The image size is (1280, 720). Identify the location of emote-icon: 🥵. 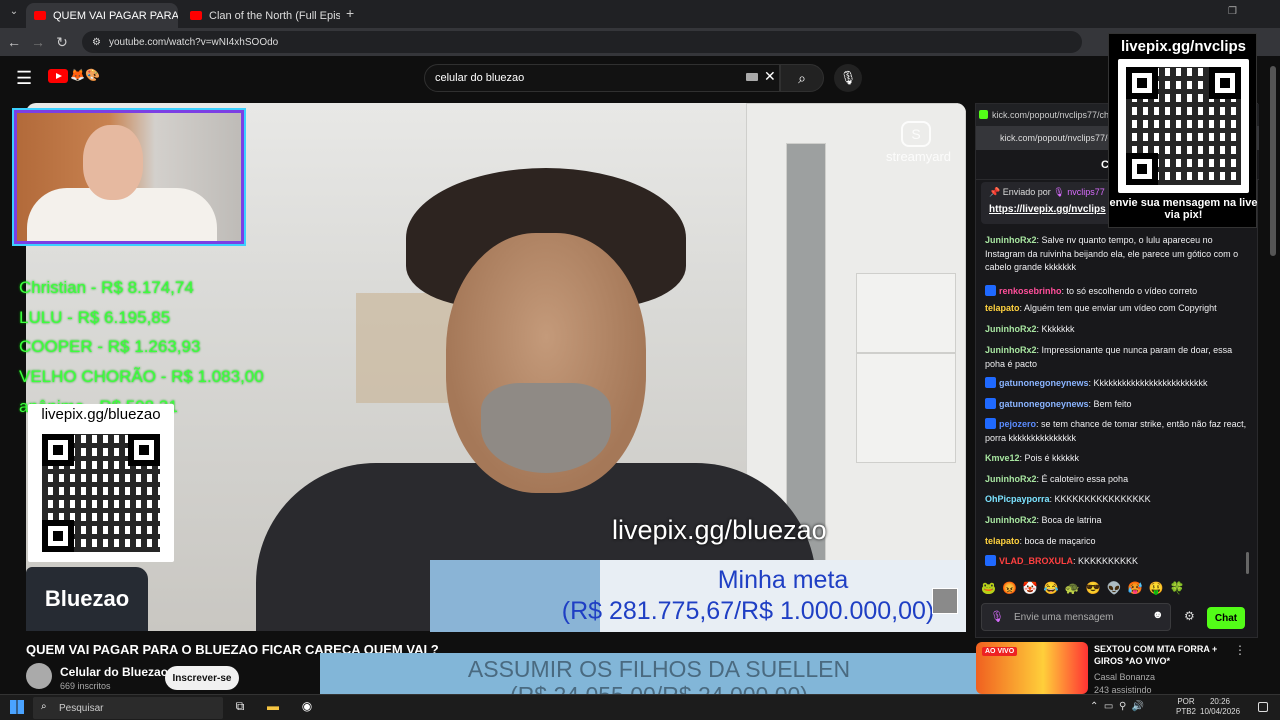
(1135, 589).